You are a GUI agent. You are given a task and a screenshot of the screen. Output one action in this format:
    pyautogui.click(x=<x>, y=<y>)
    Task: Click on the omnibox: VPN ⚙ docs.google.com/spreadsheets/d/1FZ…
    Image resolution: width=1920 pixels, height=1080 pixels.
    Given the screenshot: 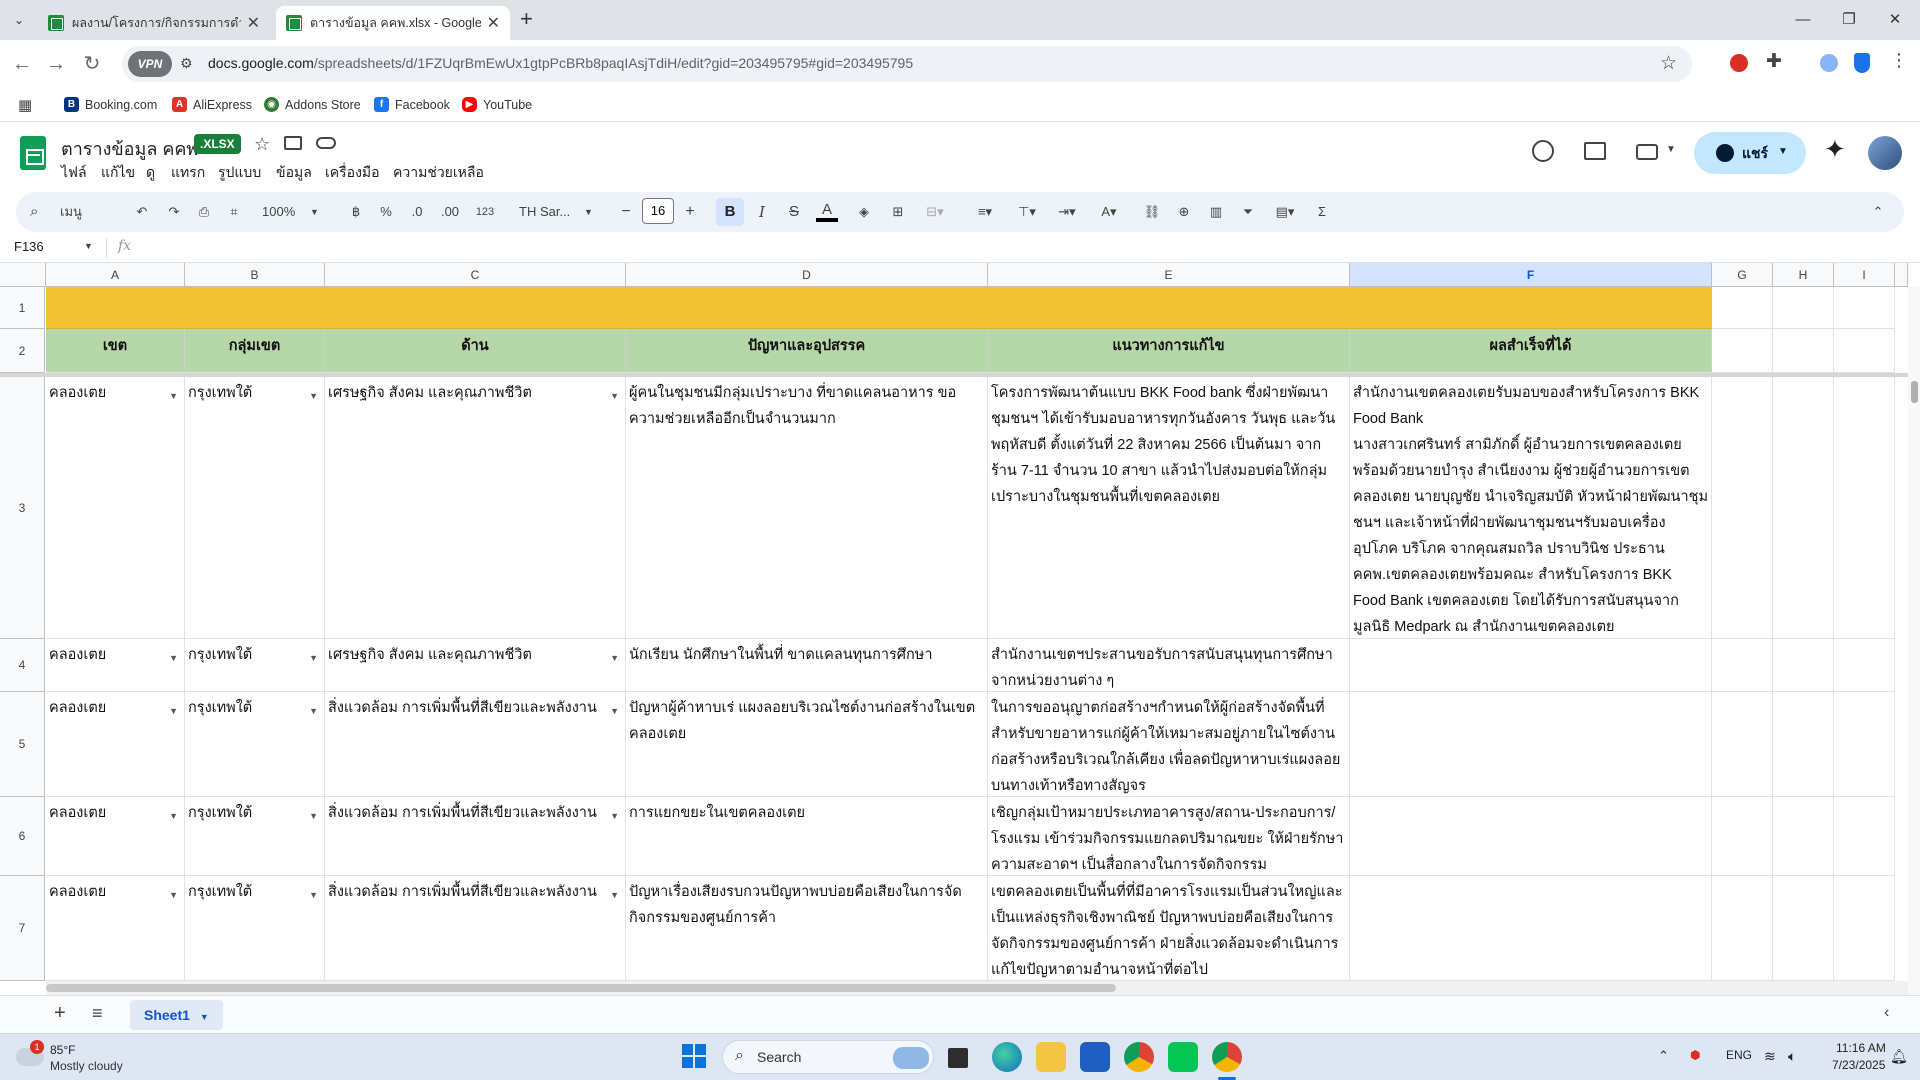 What is the action you would take?
    pyautogui.click(x=907, y=64)
    